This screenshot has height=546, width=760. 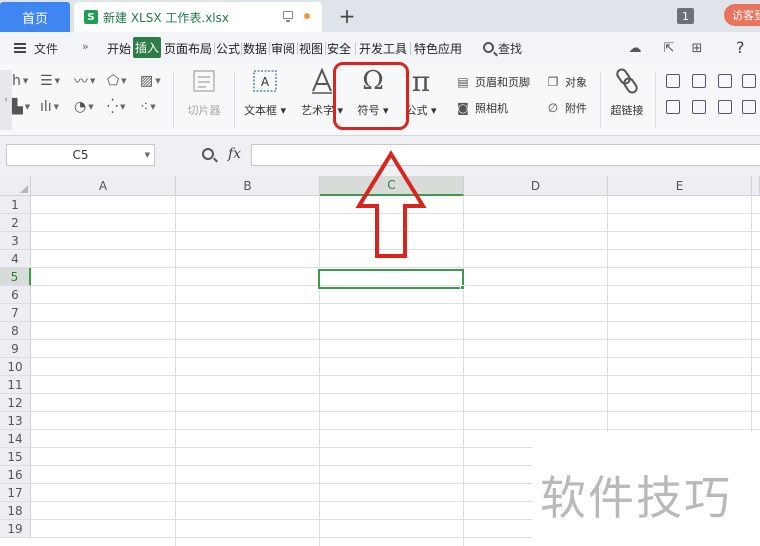 What do you see at coordinates (6, 100) in the screenshot?
I see `ribbon-scroll-left-icon: ‹` at bounding box center [6, 100].